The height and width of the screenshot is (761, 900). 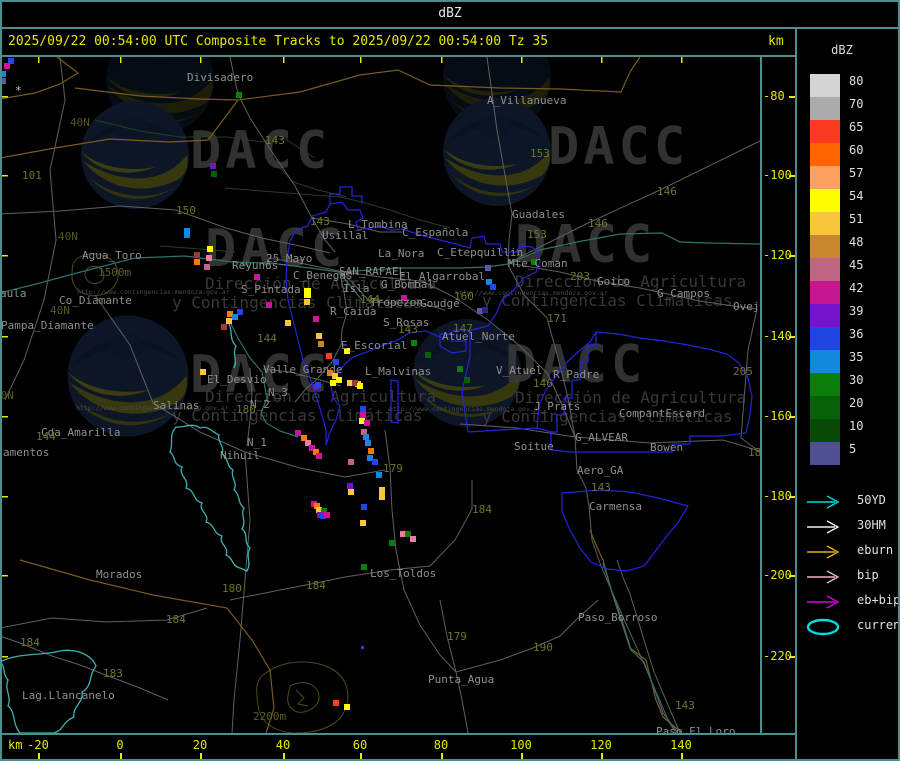 I want to click on axis-x-label: 120, so click(x=601, y=745).